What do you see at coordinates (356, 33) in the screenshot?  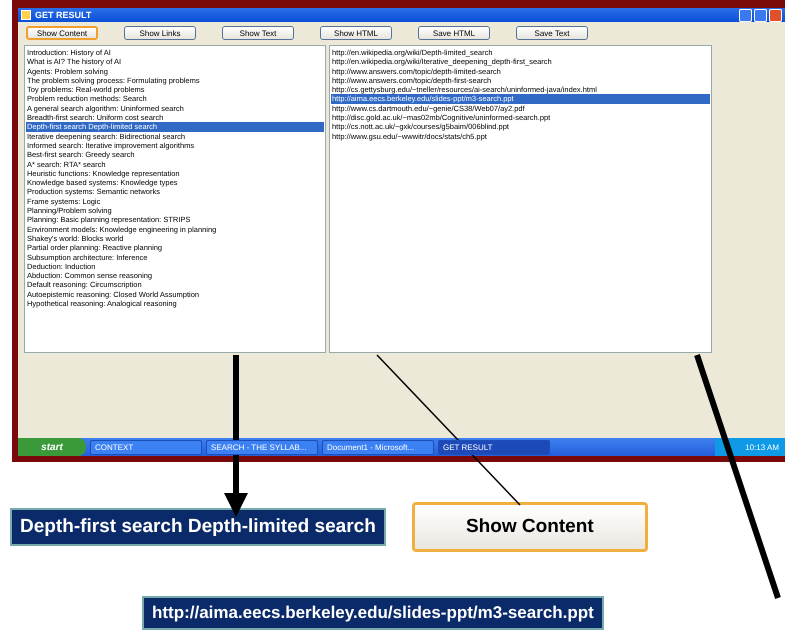 I see `toolbar-button: Show HTML` at bounding box center [356, 33].